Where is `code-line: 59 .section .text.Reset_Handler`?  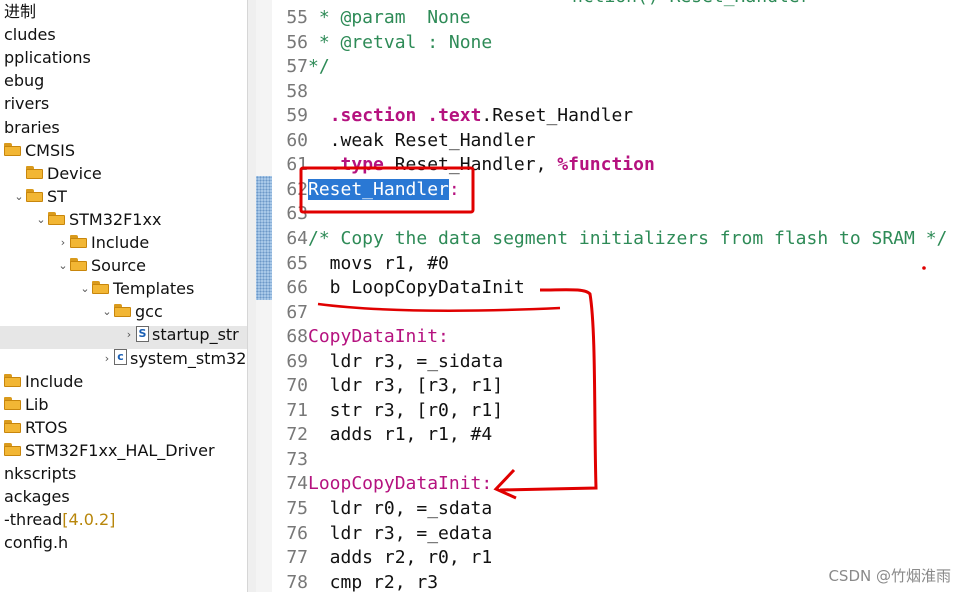
code-line: 59 .section .text.Reset_Handler is located at coordinates (452, 116).